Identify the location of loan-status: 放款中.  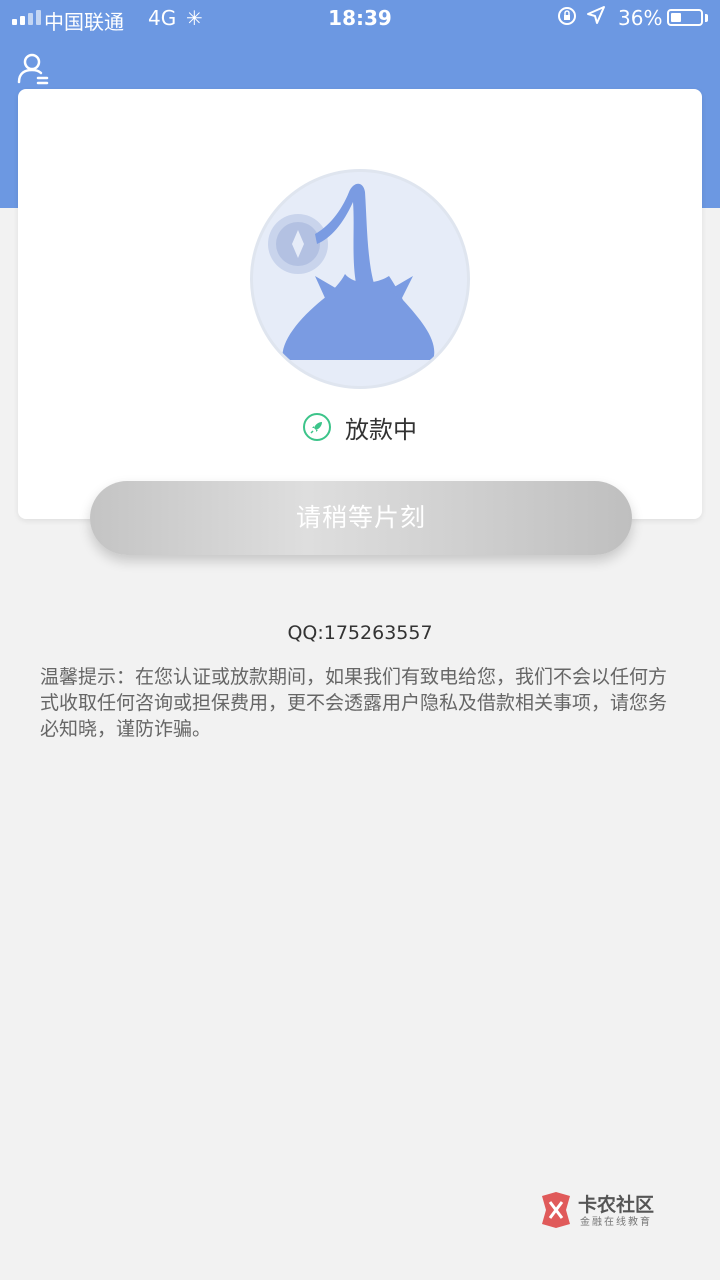
(360, 427).